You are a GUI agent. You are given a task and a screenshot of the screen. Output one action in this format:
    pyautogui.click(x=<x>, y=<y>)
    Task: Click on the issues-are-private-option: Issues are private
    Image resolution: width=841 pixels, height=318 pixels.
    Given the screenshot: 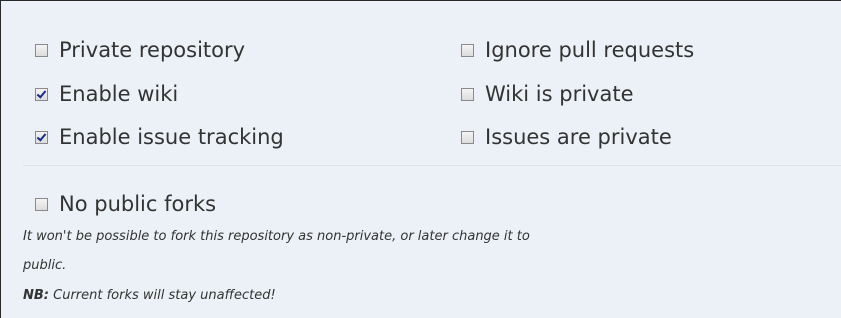 What is the action you would take?
    pyautogui.click(x=566, y=137)
    